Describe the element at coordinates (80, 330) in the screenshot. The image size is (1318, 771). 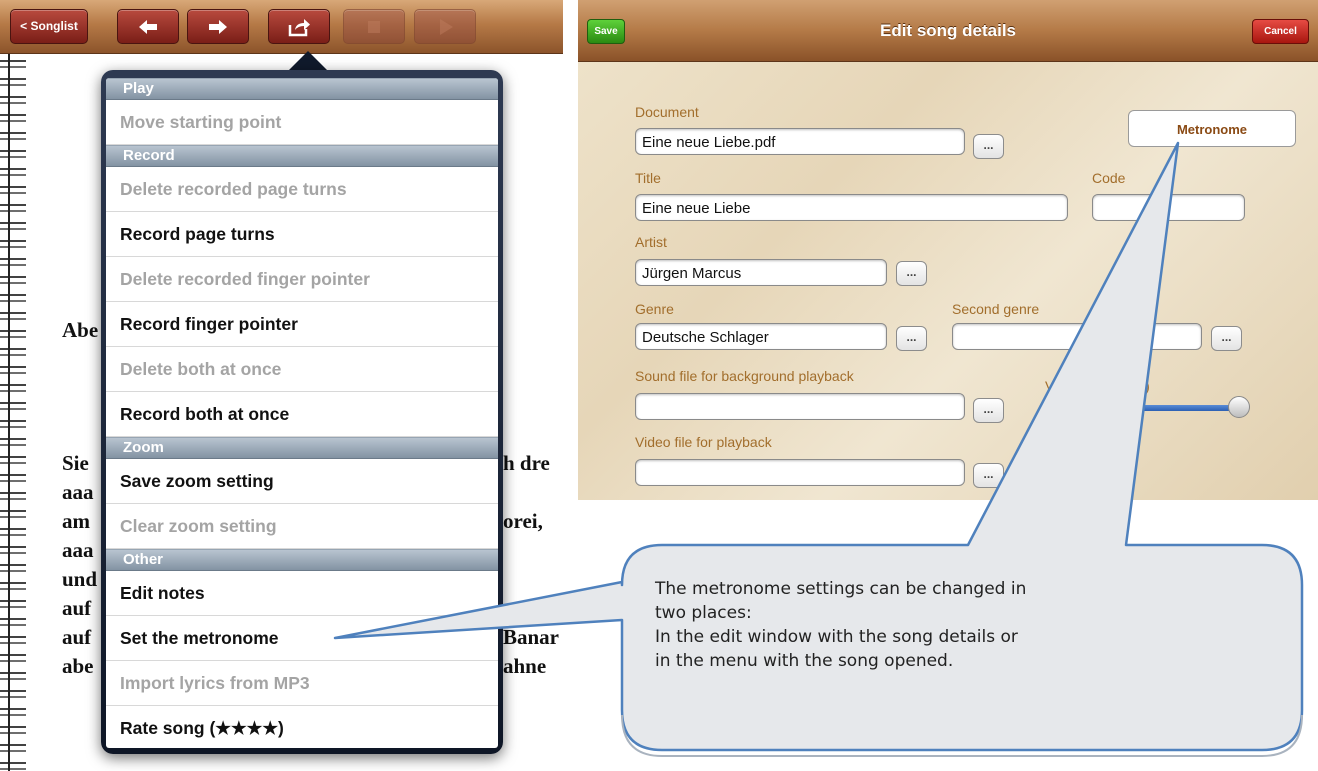
I see `lyrics-text: Abe` at that location.